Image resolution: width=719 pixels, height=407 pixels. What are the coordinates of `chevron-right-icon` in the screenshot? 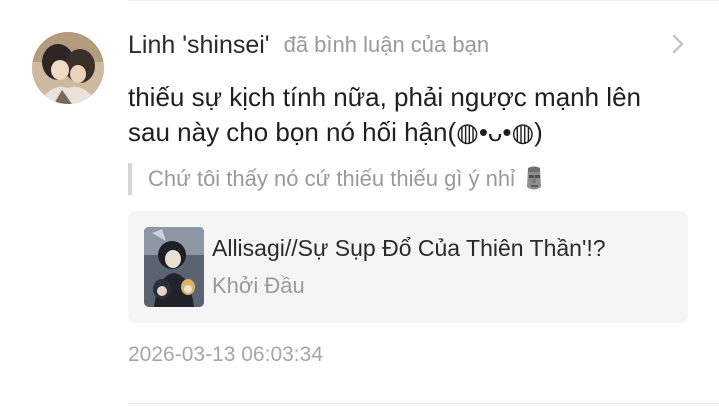 It's located at (678, 44).